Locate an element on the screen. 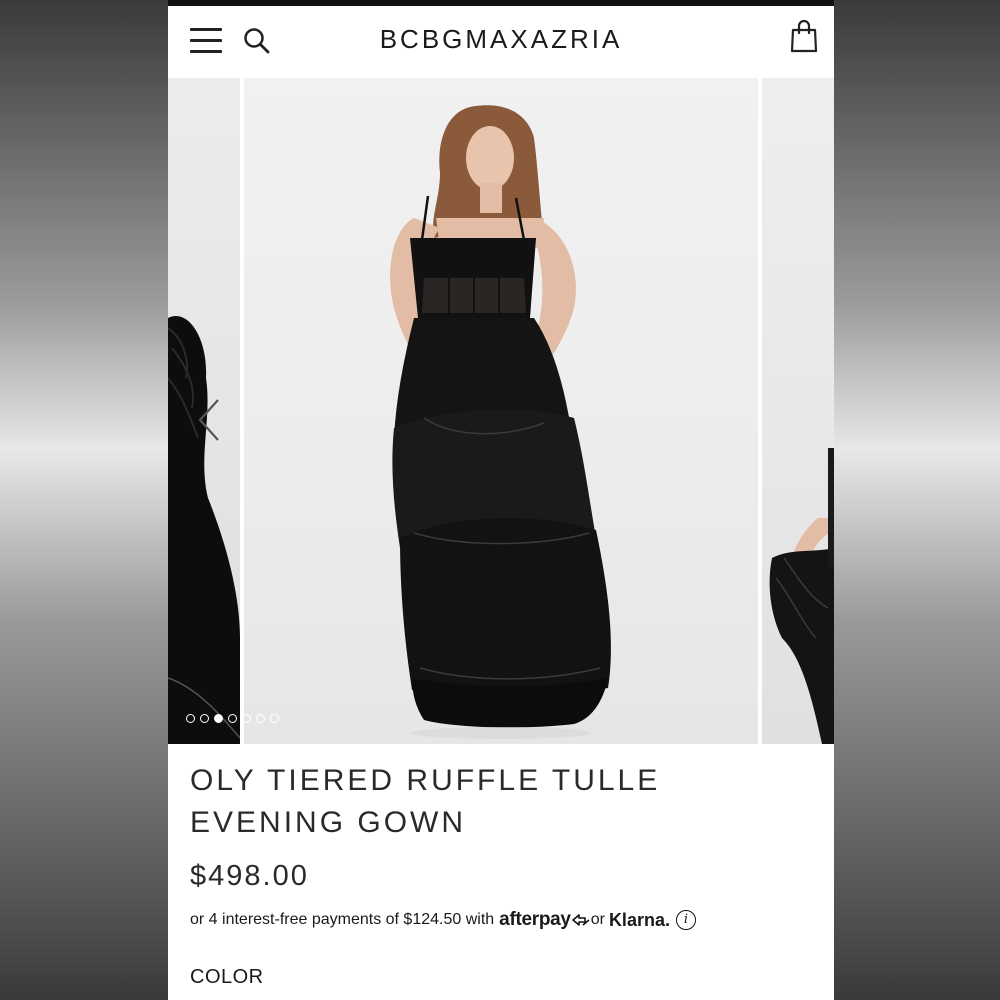 The width and height of the screenshot is (1000, 1000). or-text: or is located at coordinates (597, 919).